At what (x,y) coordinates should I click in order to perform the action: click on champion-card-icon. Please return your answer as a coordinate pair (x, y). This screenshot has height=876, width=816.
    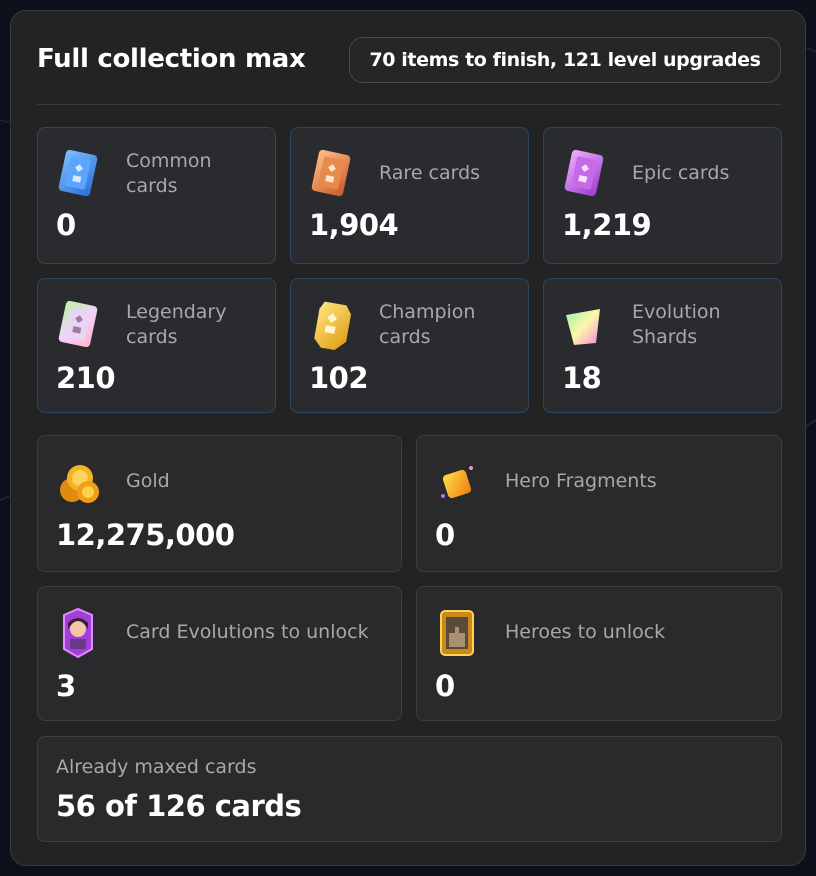
    Looking at the image, I should click on (332, 326).